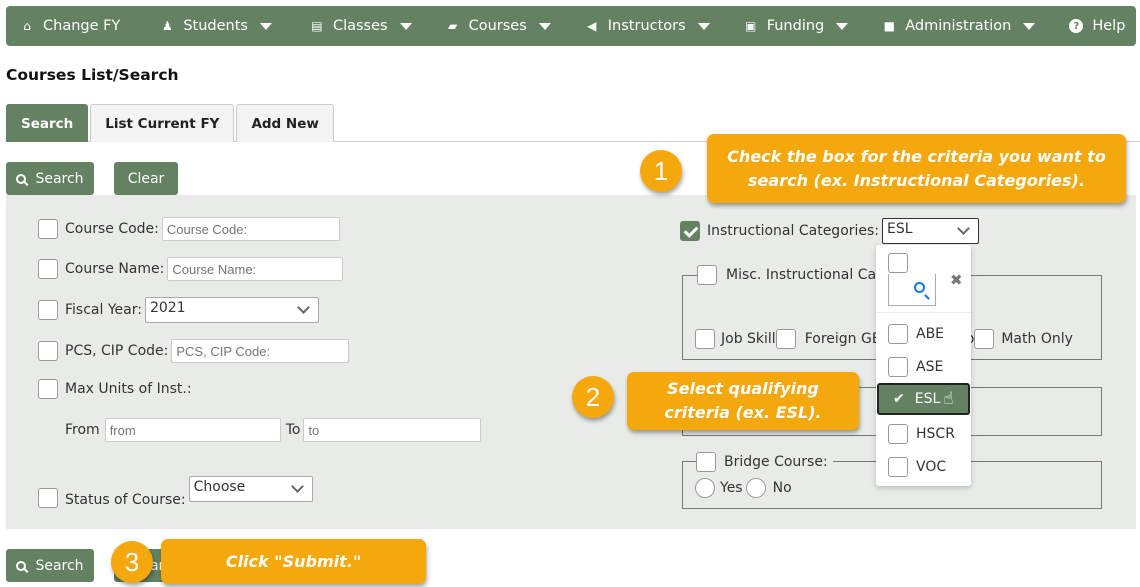  I want to click on dropdown-option-ase: ASE, so click(923, 367).